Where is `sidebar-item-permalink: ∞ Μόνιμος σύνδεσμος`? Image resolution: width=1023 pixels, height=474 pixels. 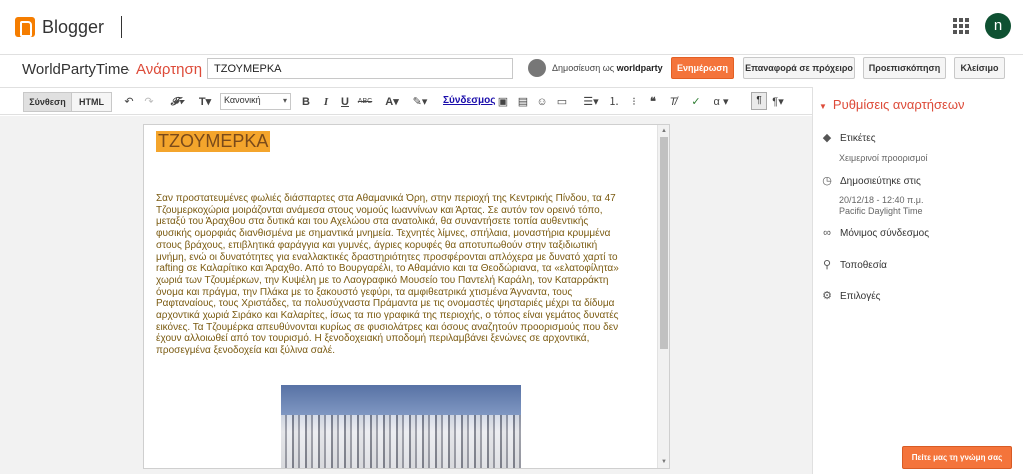 sidebar-item-permalink: ∞ Μόνιμος σύνδεσμος is located at coordinates (875, 233).